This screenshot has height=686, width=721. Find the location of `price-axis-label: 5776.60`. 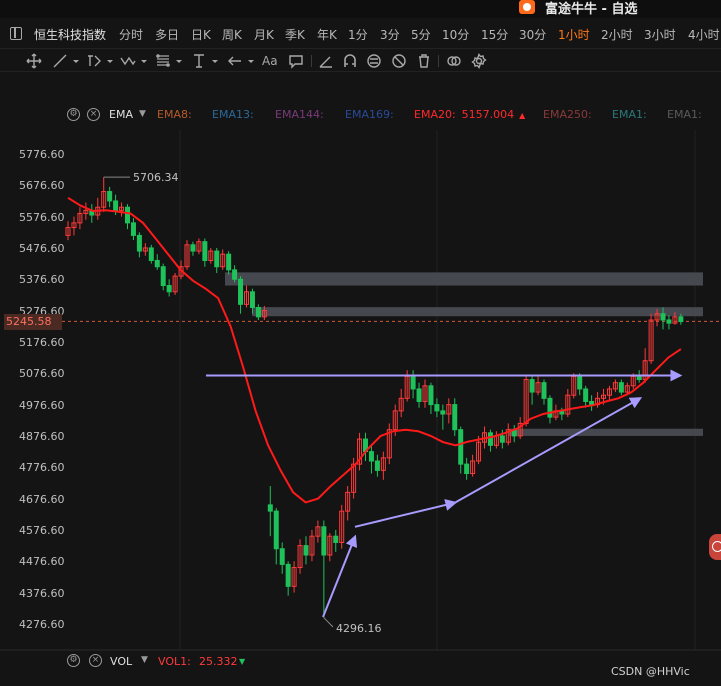

price-axis-label: 5776.60 is located at coordinates (42, 154).